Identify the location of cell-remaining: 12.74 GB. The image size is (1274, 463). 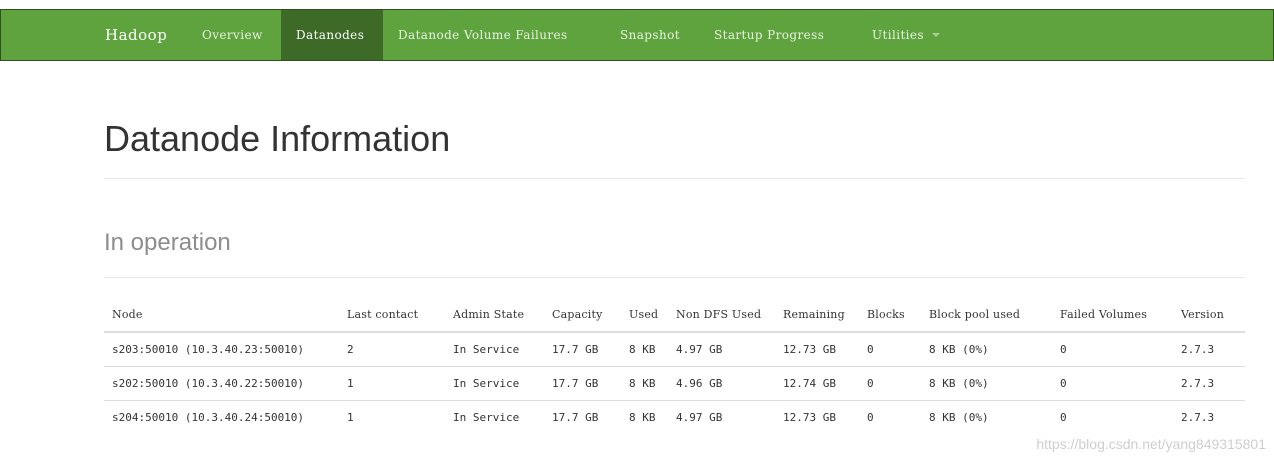
(817, 383).